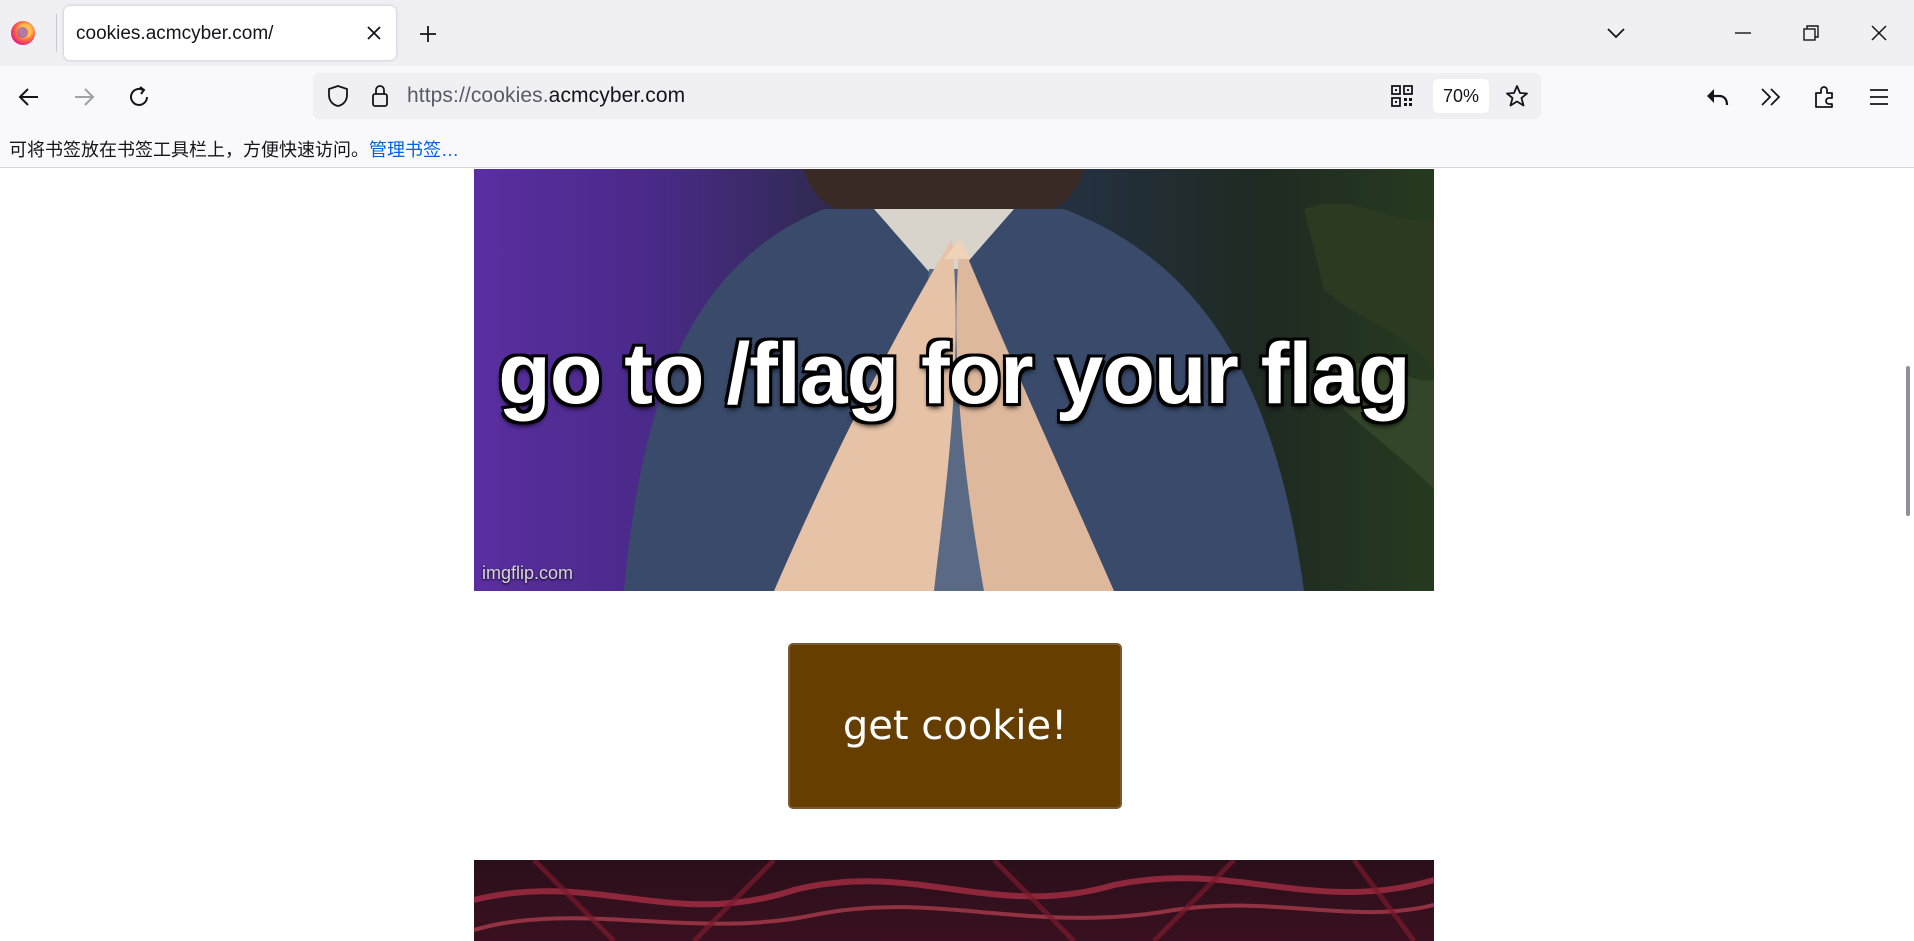 This screenshot has height=941, width=1914. I want to click on forward-arrow-icon, so click(84, 97).